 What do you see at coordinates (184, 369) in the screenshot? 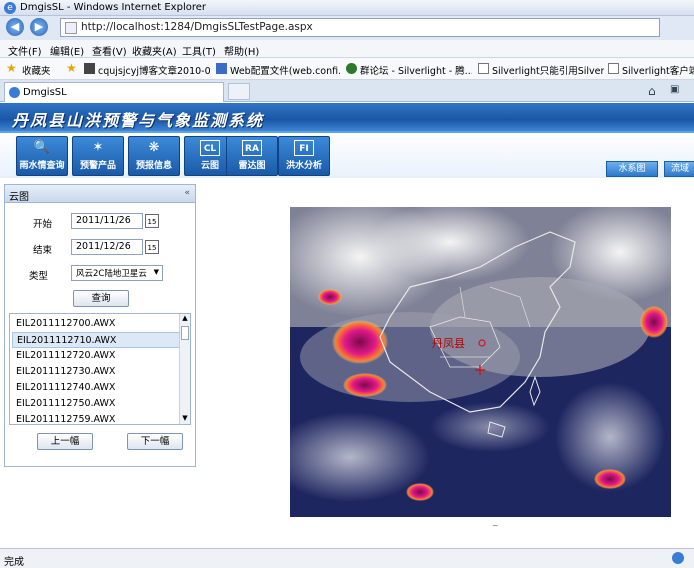
I see `list-scrollbar: ▲ ▼` at bounding box center [184, 369].